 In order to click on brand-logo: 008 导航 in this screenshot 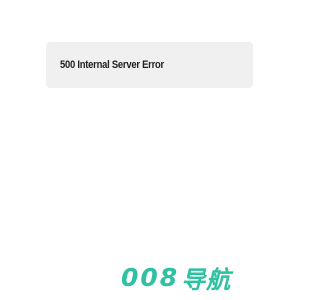, I will do `click(176, 278)`.